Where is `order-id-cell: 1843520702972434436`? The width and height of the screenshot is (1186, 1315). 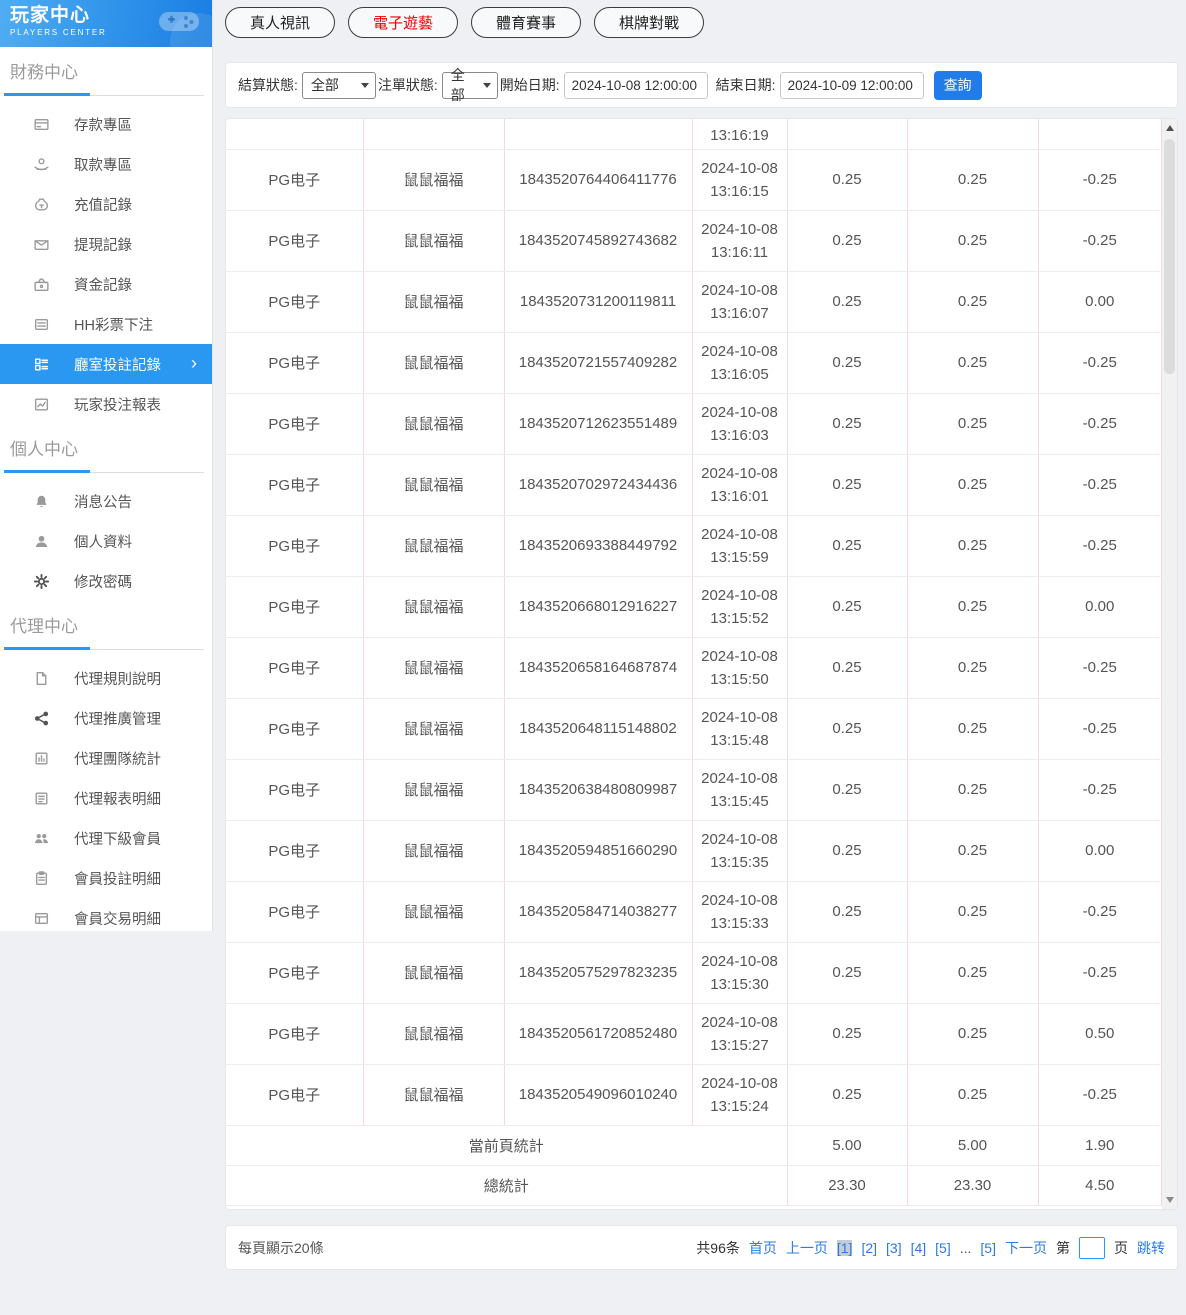 order-id-cell: 1843520702972434436 is located at coordinates (598, 485).